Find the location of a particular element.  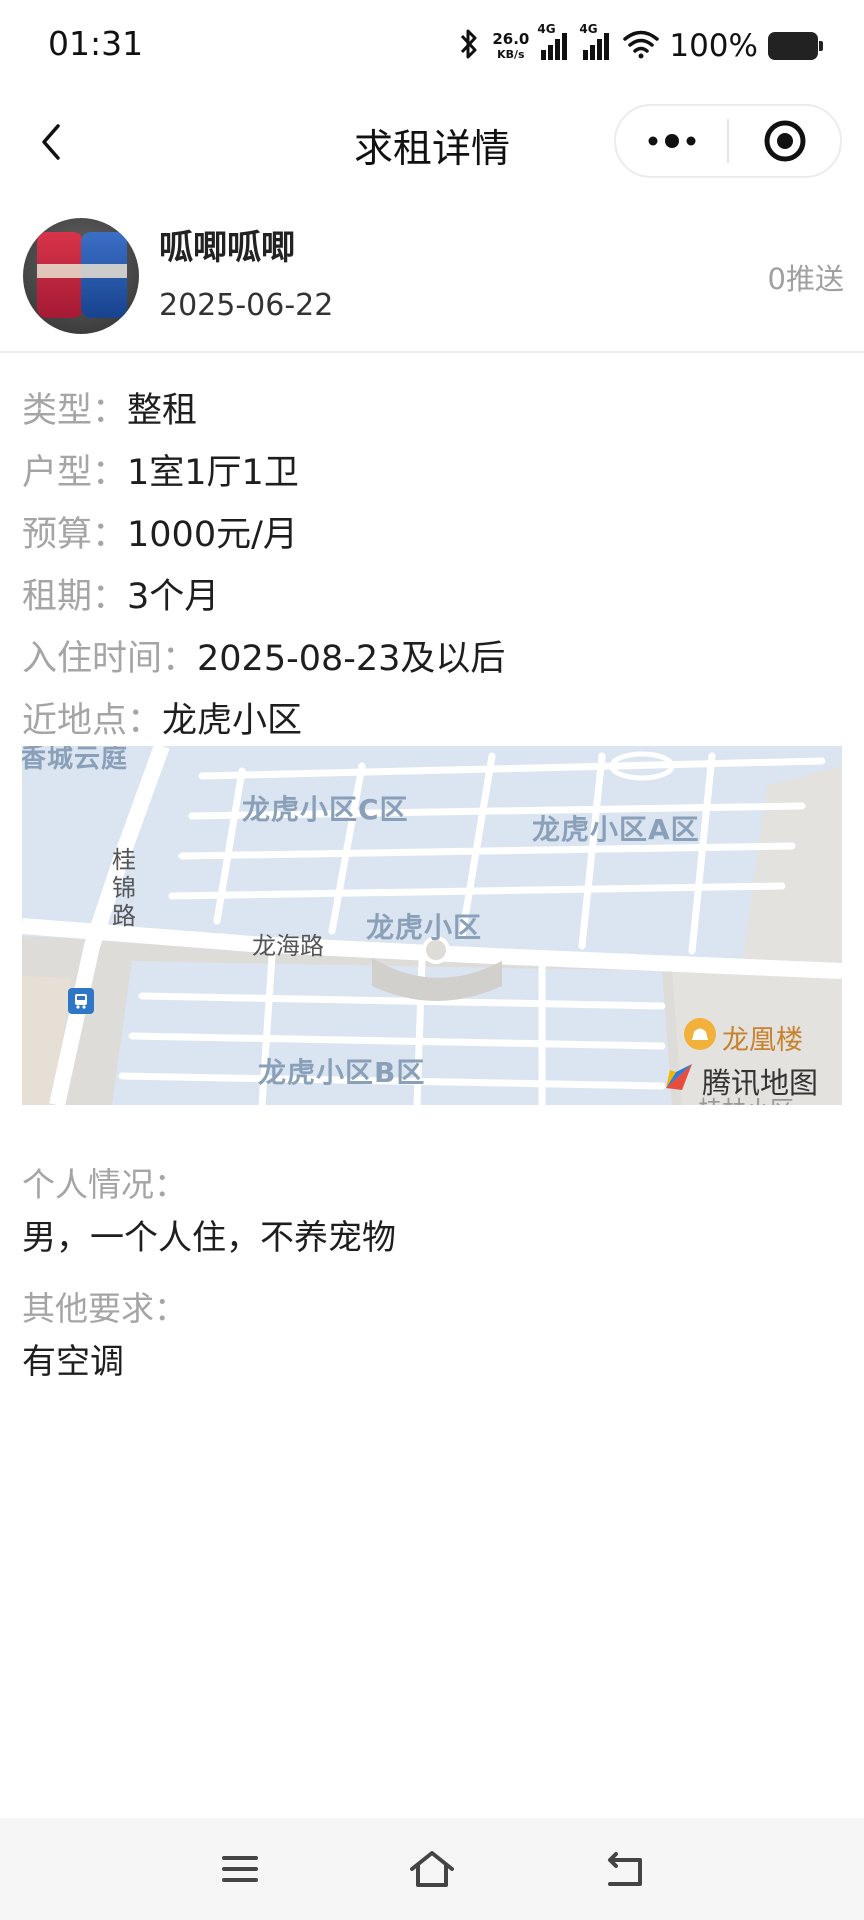

detail-label: 近地点： is located at coordinates (92, 720).